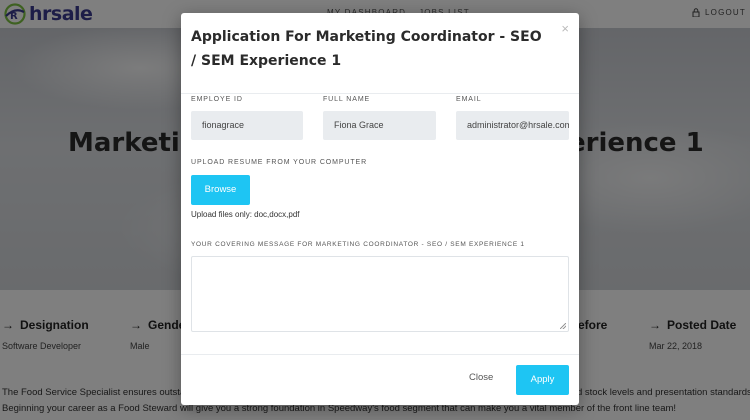  What do you see at coordinates (565, 28) in the screenshot?
I see `close-icon: ×` at bounding box center [565, 28].